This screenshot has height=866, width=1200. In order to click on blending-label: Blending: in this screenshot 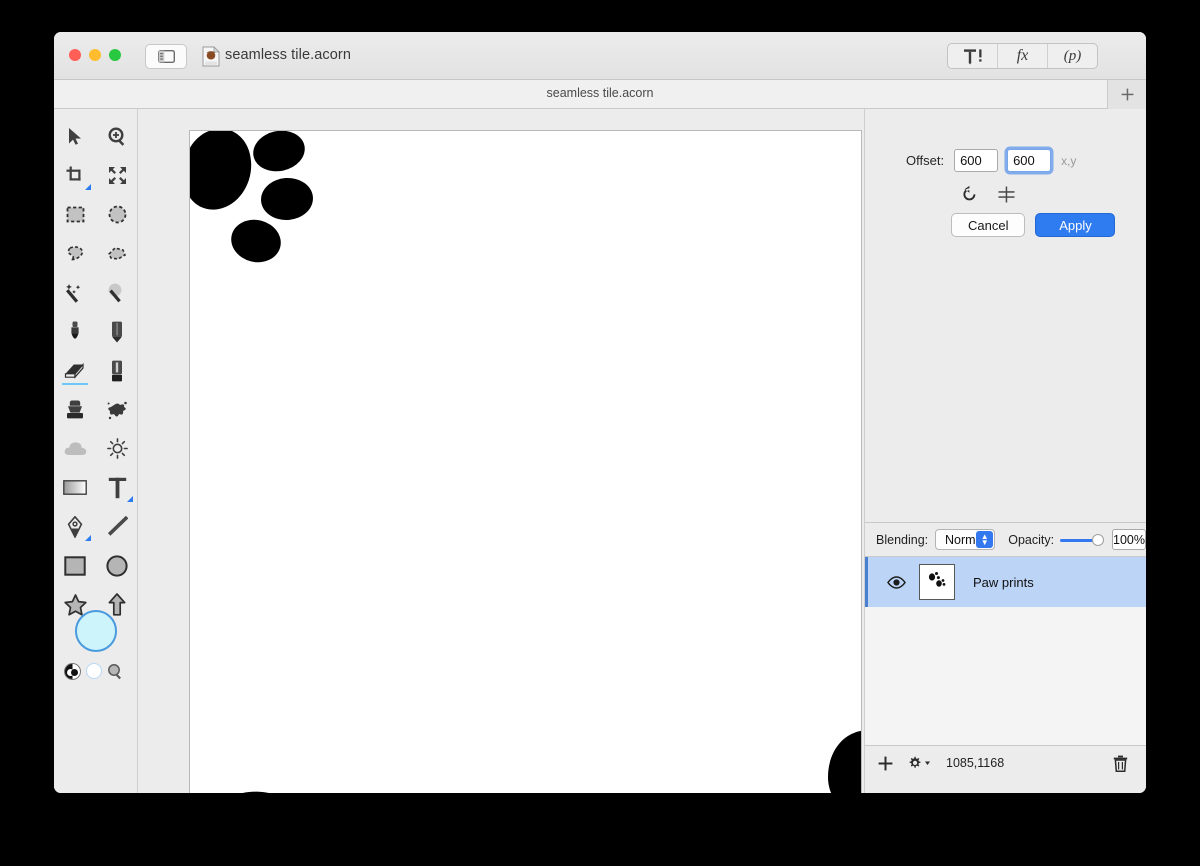, I will do `click(902, 539)`.